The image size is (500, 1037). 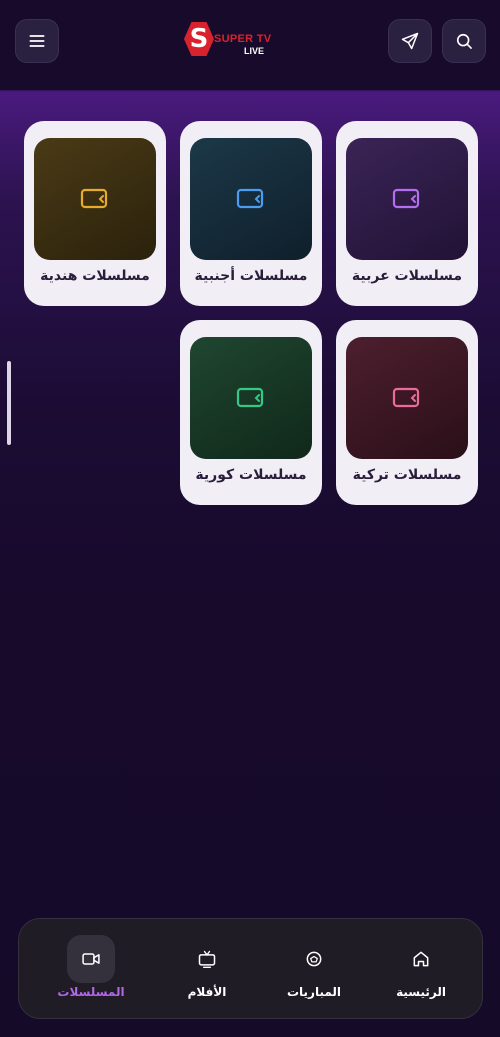 What do you see at coordinates (91, 992) in the screenshot?
I see `nav-label-series: المسلسلات` at bounding box center [91, 992].